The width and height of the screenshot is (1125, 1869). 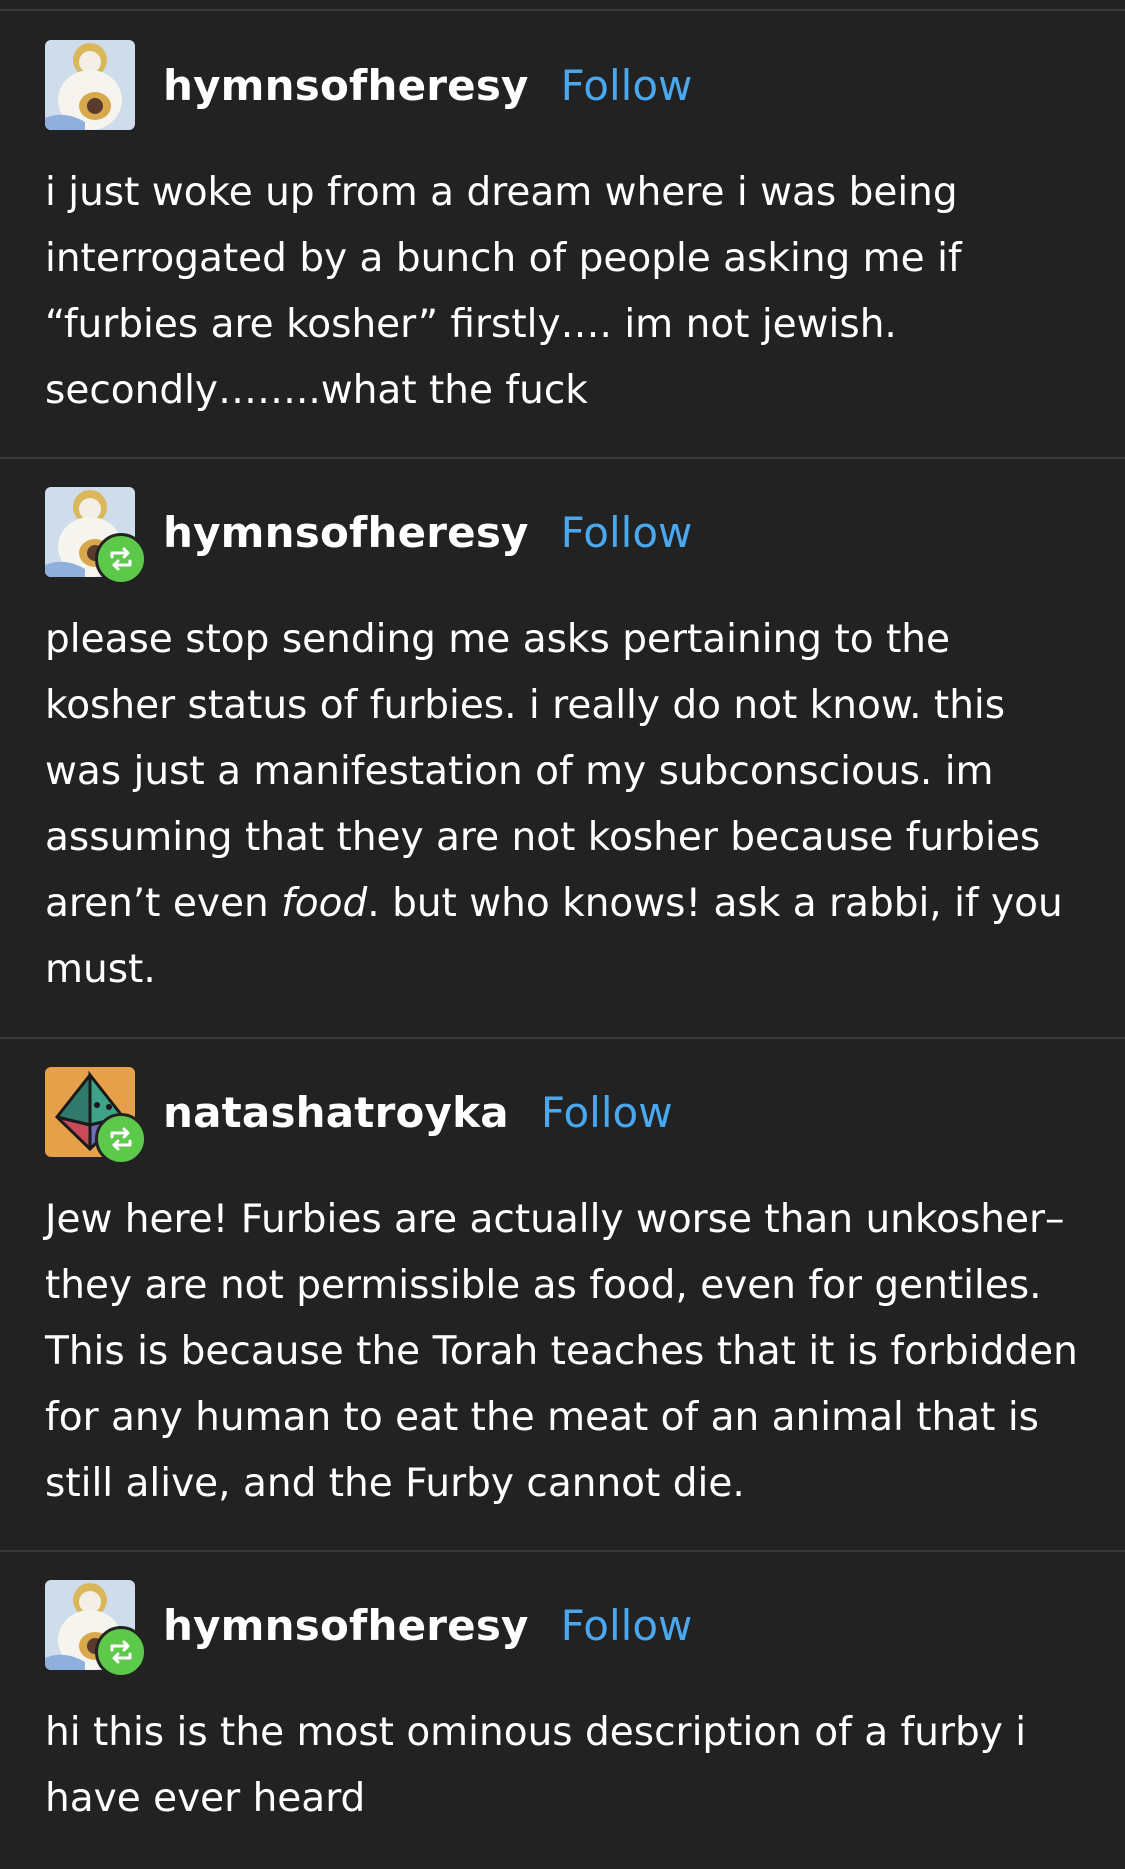 I want to click on post-header: natashatroyka Follow, so click(x=359, y=1116).